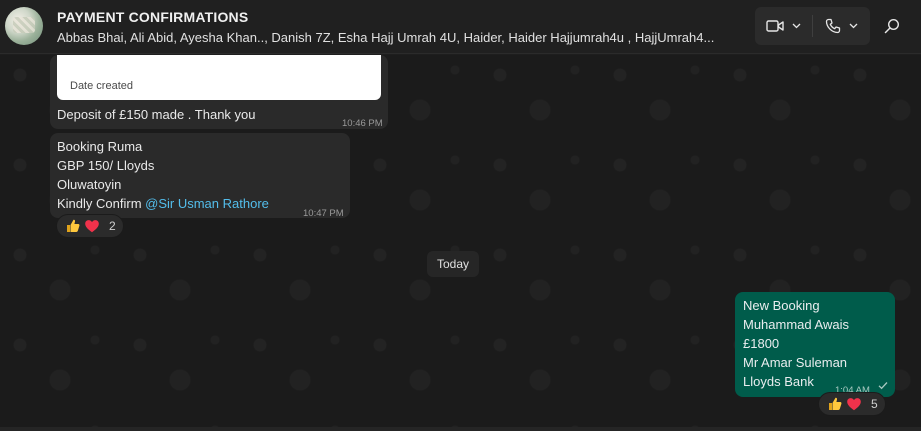 The image size is (921, 431). I want to click on video-call-button, so click(783, 26).